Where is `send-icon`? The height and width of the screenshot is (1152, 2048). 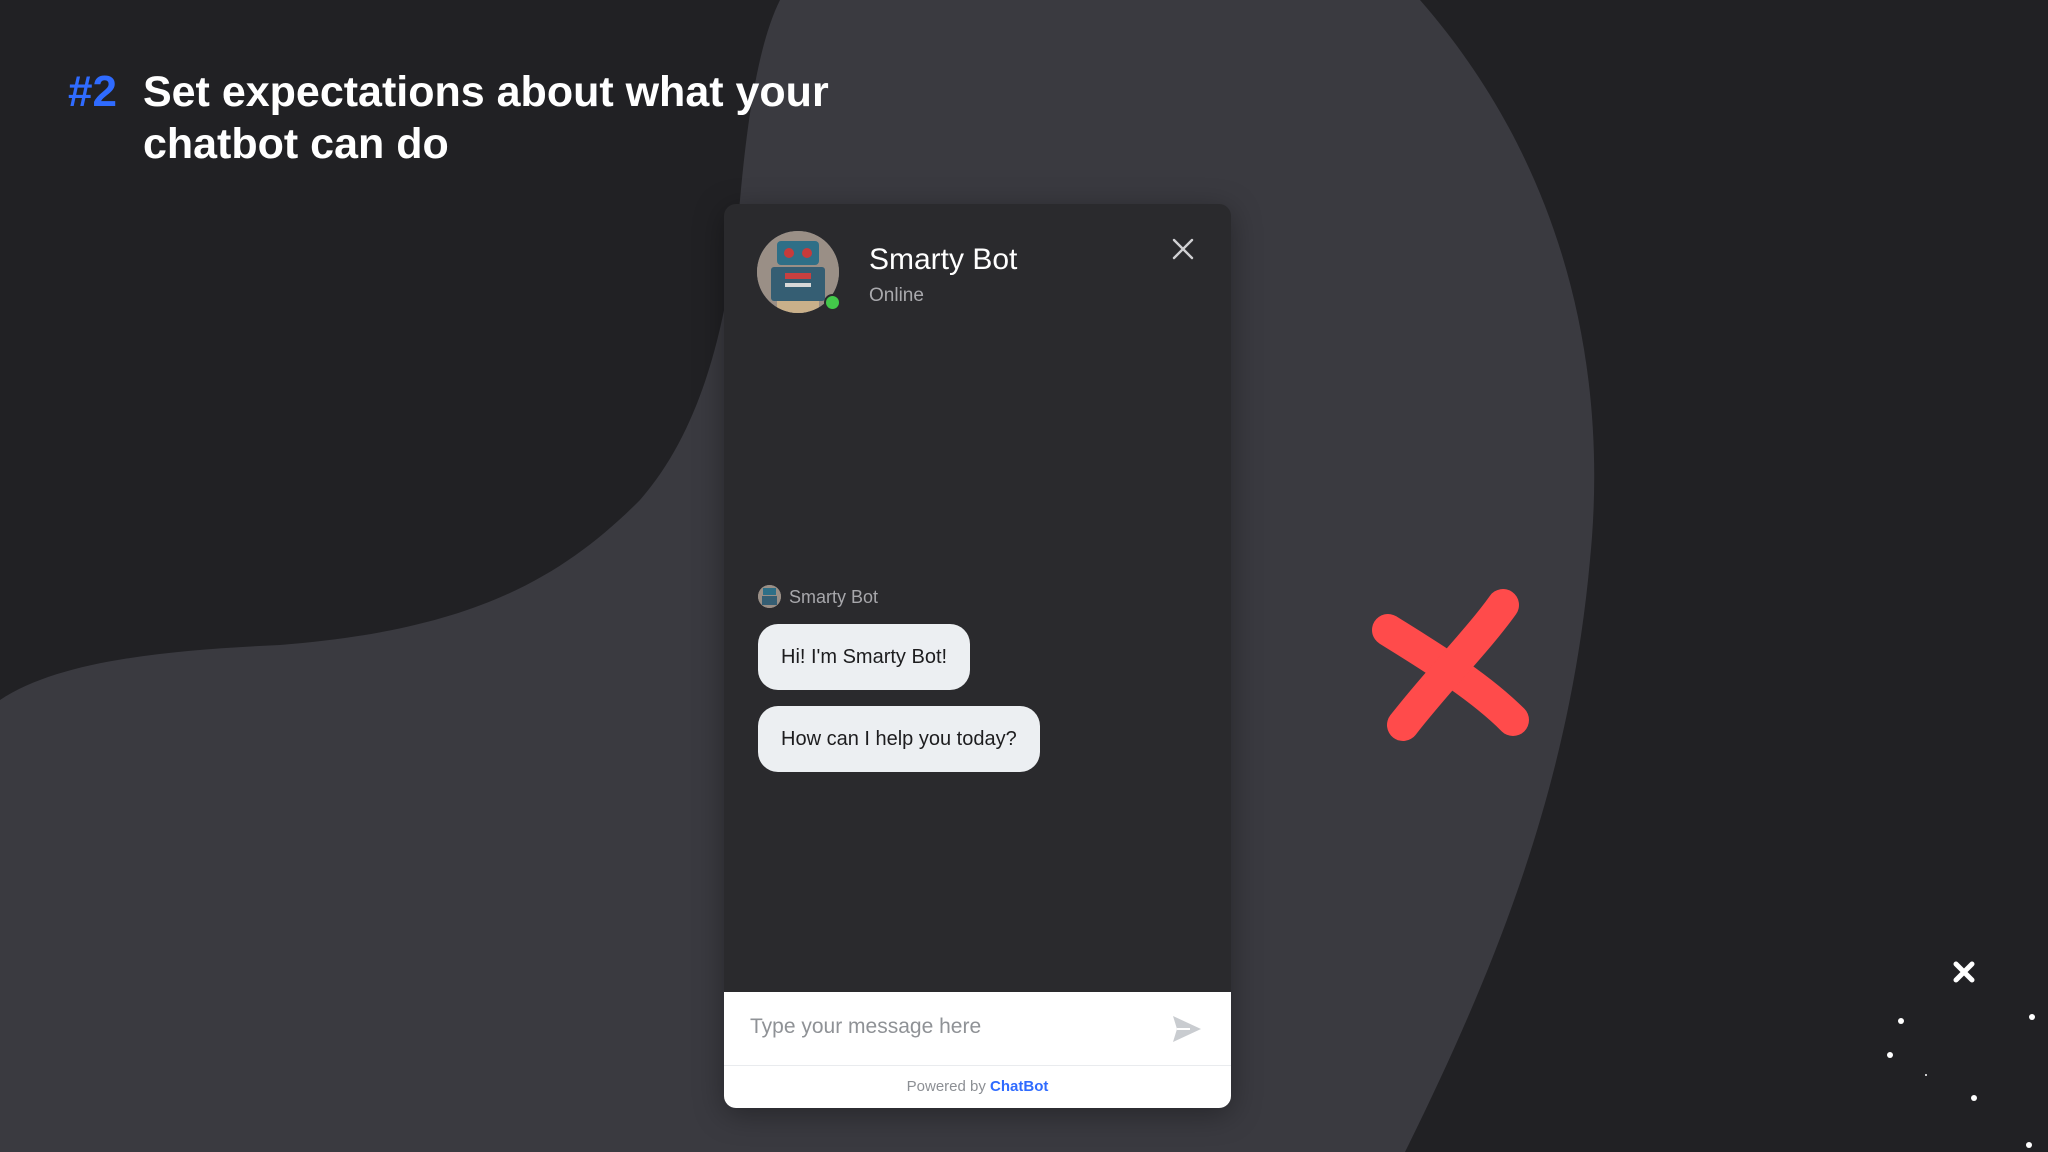
send-icon is located at coordinates (1187, 1029).